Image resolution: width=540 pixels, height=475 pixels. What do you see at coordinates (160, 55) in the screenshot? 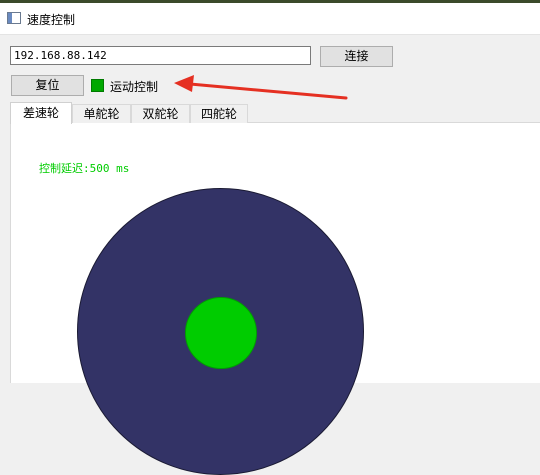
I see `ip-address-input` at bounding box center [160, 55].